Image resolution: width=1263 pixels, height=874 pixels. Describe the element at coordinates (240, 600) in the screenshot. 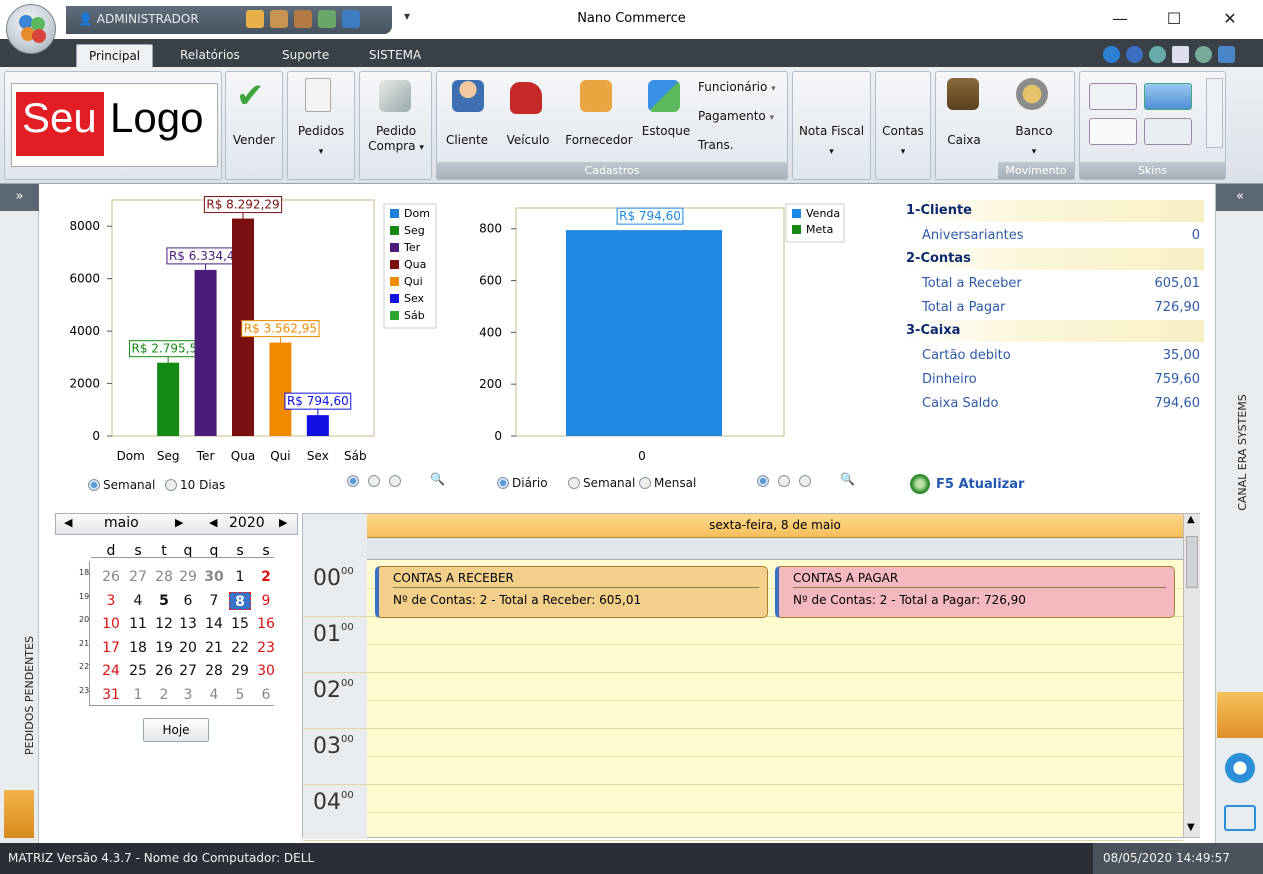

I see `calendar-day: 8` at that location.